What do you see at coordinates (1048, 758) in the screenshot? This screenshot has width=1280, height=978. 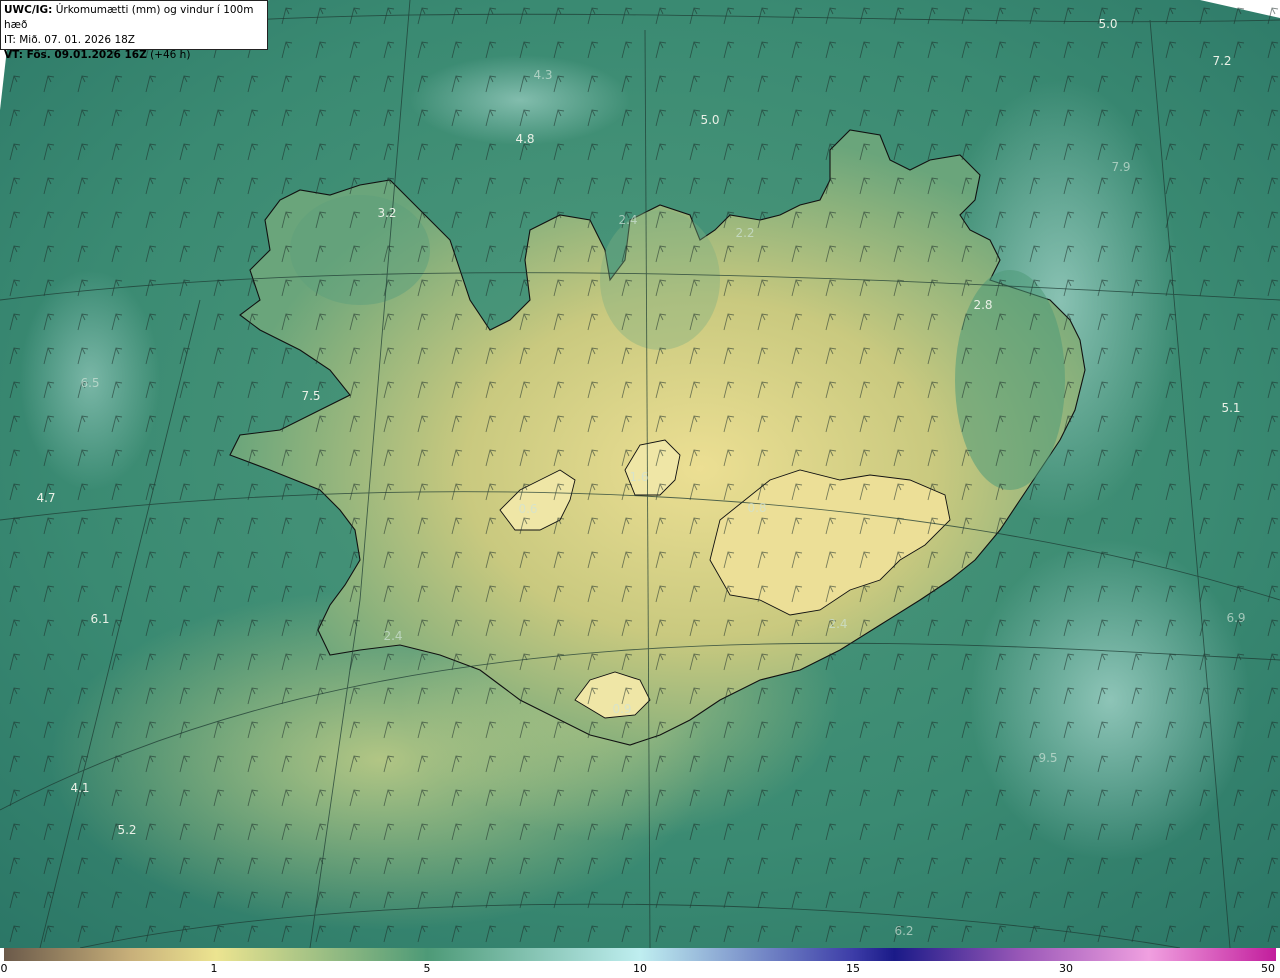 I see `value-label: 9.5` at bounding box center [1048, 758].